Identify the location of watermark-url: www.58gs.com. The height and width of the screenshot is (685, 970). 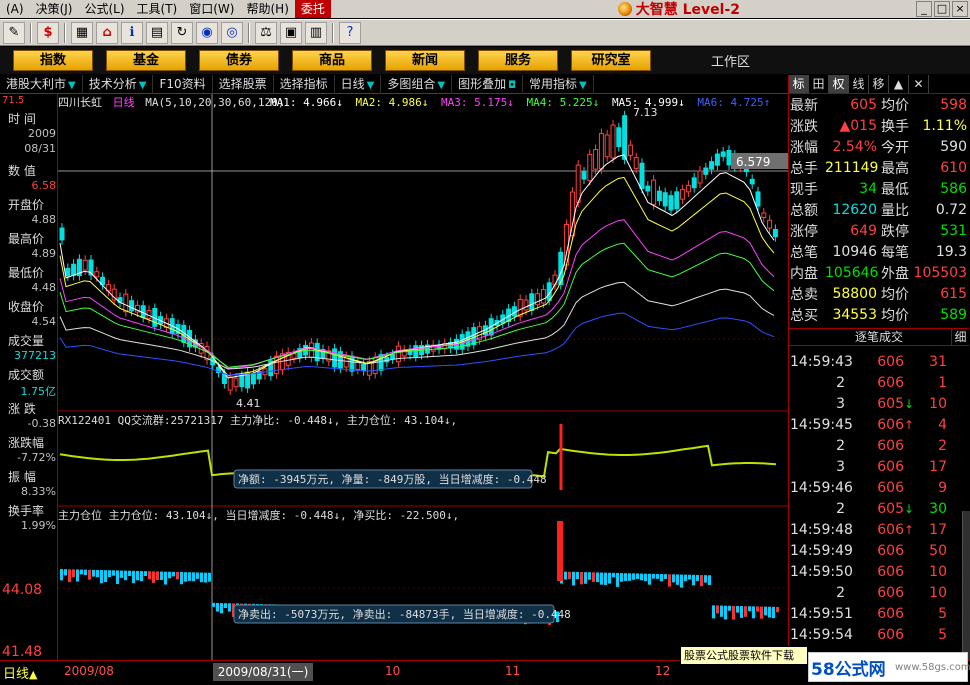
(932, 667).